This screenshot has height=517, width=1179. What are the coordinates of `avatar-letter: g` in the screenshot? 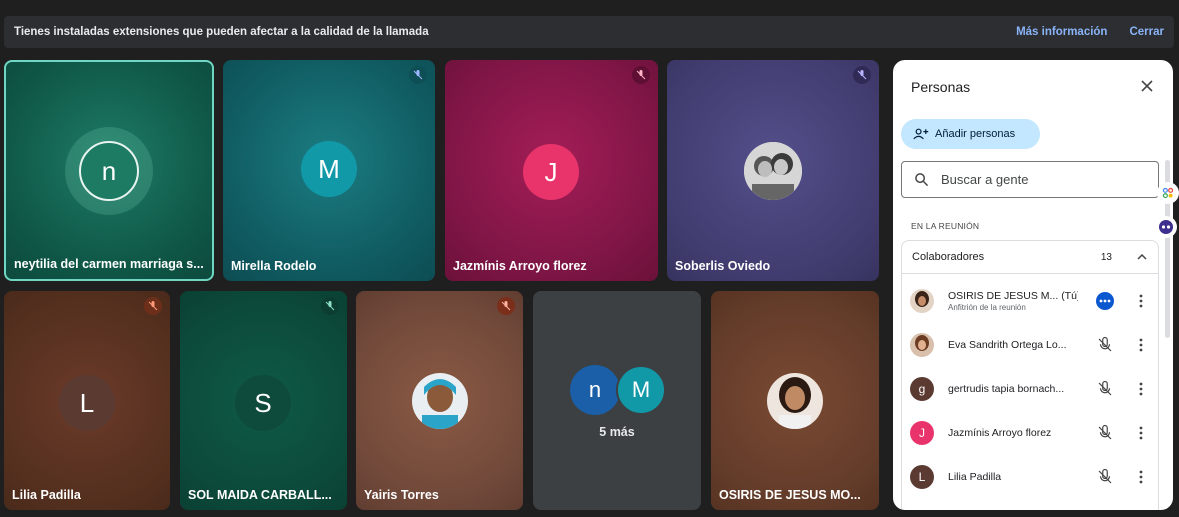 It's located at (922, 389).